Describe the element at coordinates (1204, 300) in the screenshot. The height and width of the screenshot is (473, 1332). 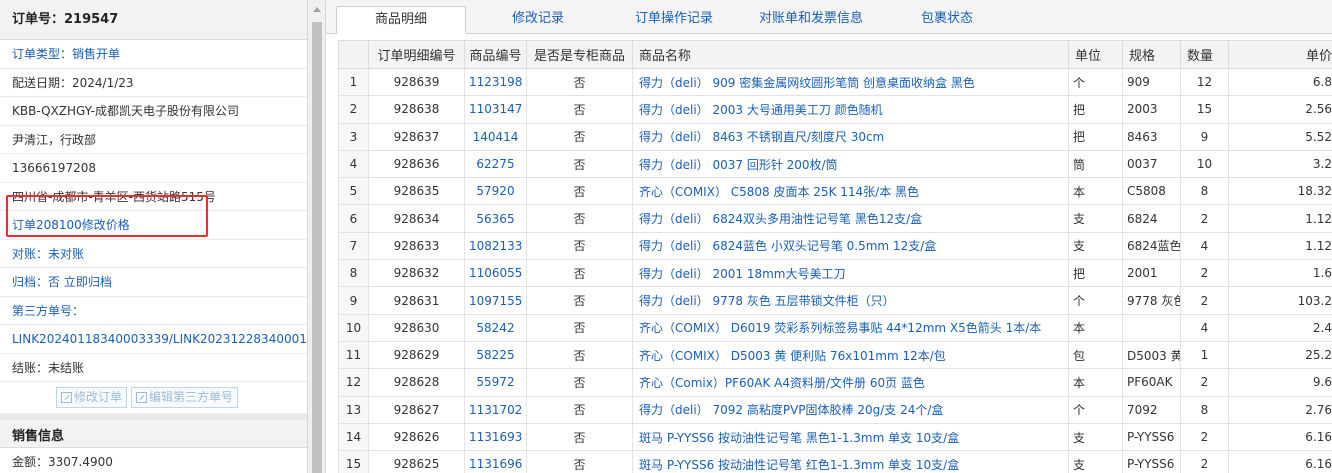
I see `quantity: 2` at that location.